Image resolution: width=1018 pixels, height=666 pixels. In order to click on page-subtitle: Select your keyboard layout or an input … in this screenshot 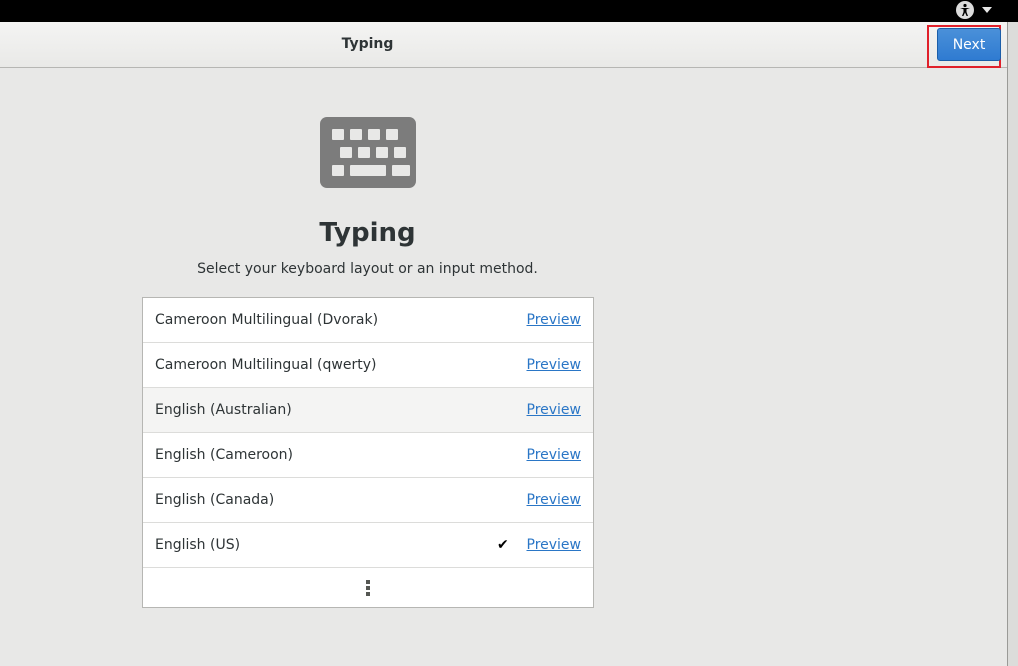, I will do `click(367, 269)`.